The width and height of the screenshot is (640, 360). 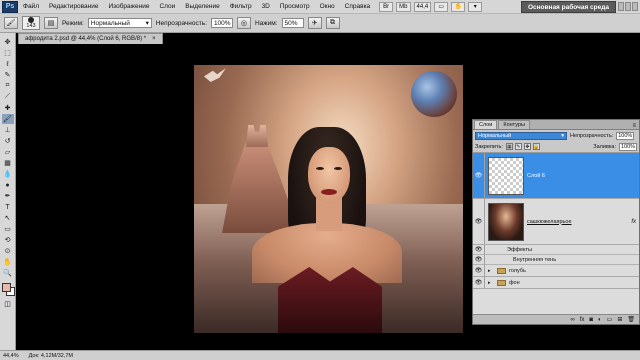 I want to click on shape-tool-icon: ▭, so click(x=8, y=229).